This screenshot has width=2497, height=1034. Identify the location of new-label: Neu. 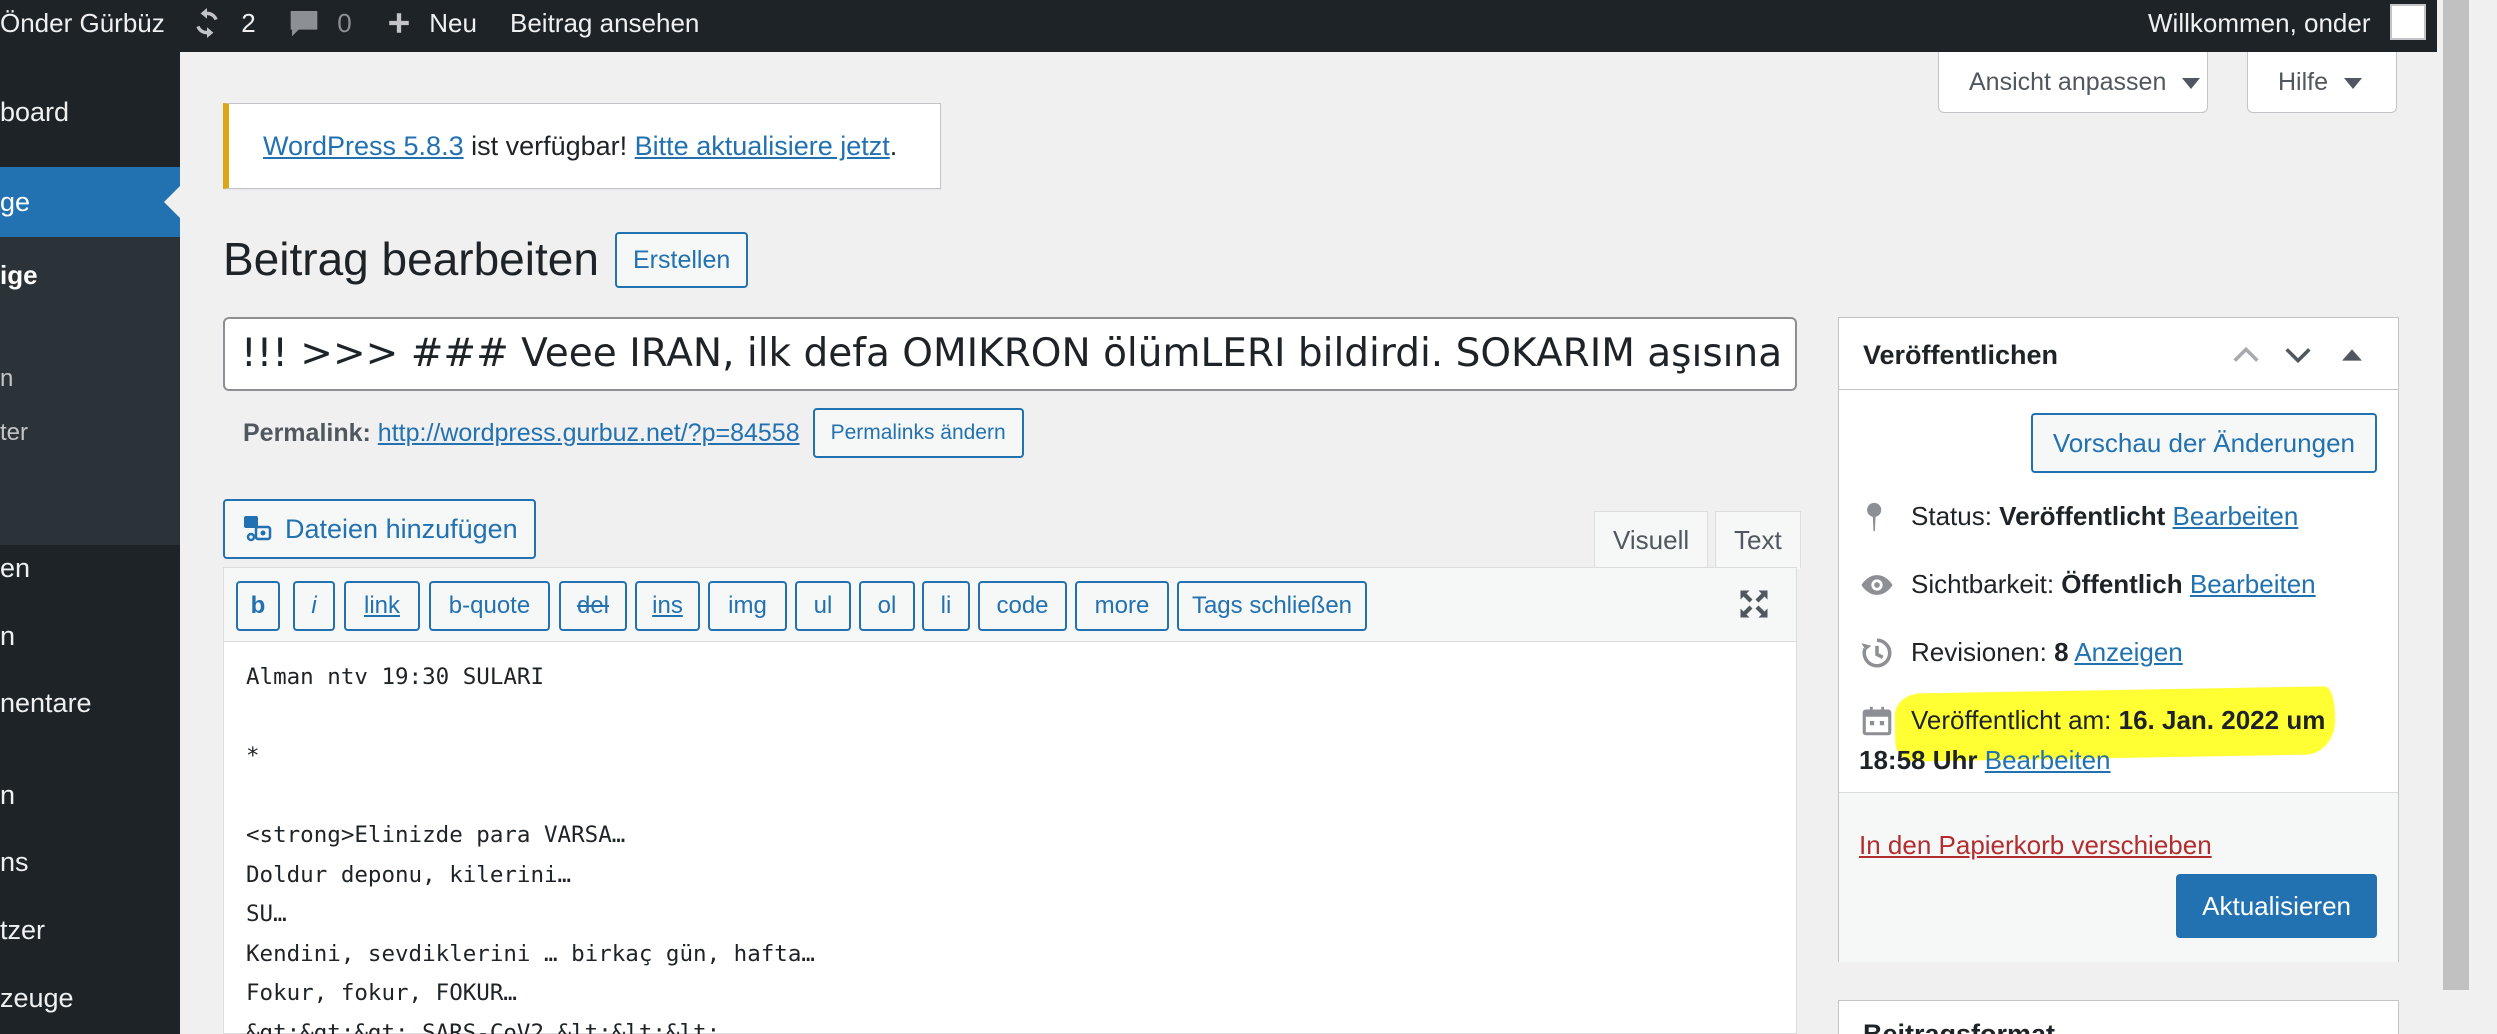
(453, 23).